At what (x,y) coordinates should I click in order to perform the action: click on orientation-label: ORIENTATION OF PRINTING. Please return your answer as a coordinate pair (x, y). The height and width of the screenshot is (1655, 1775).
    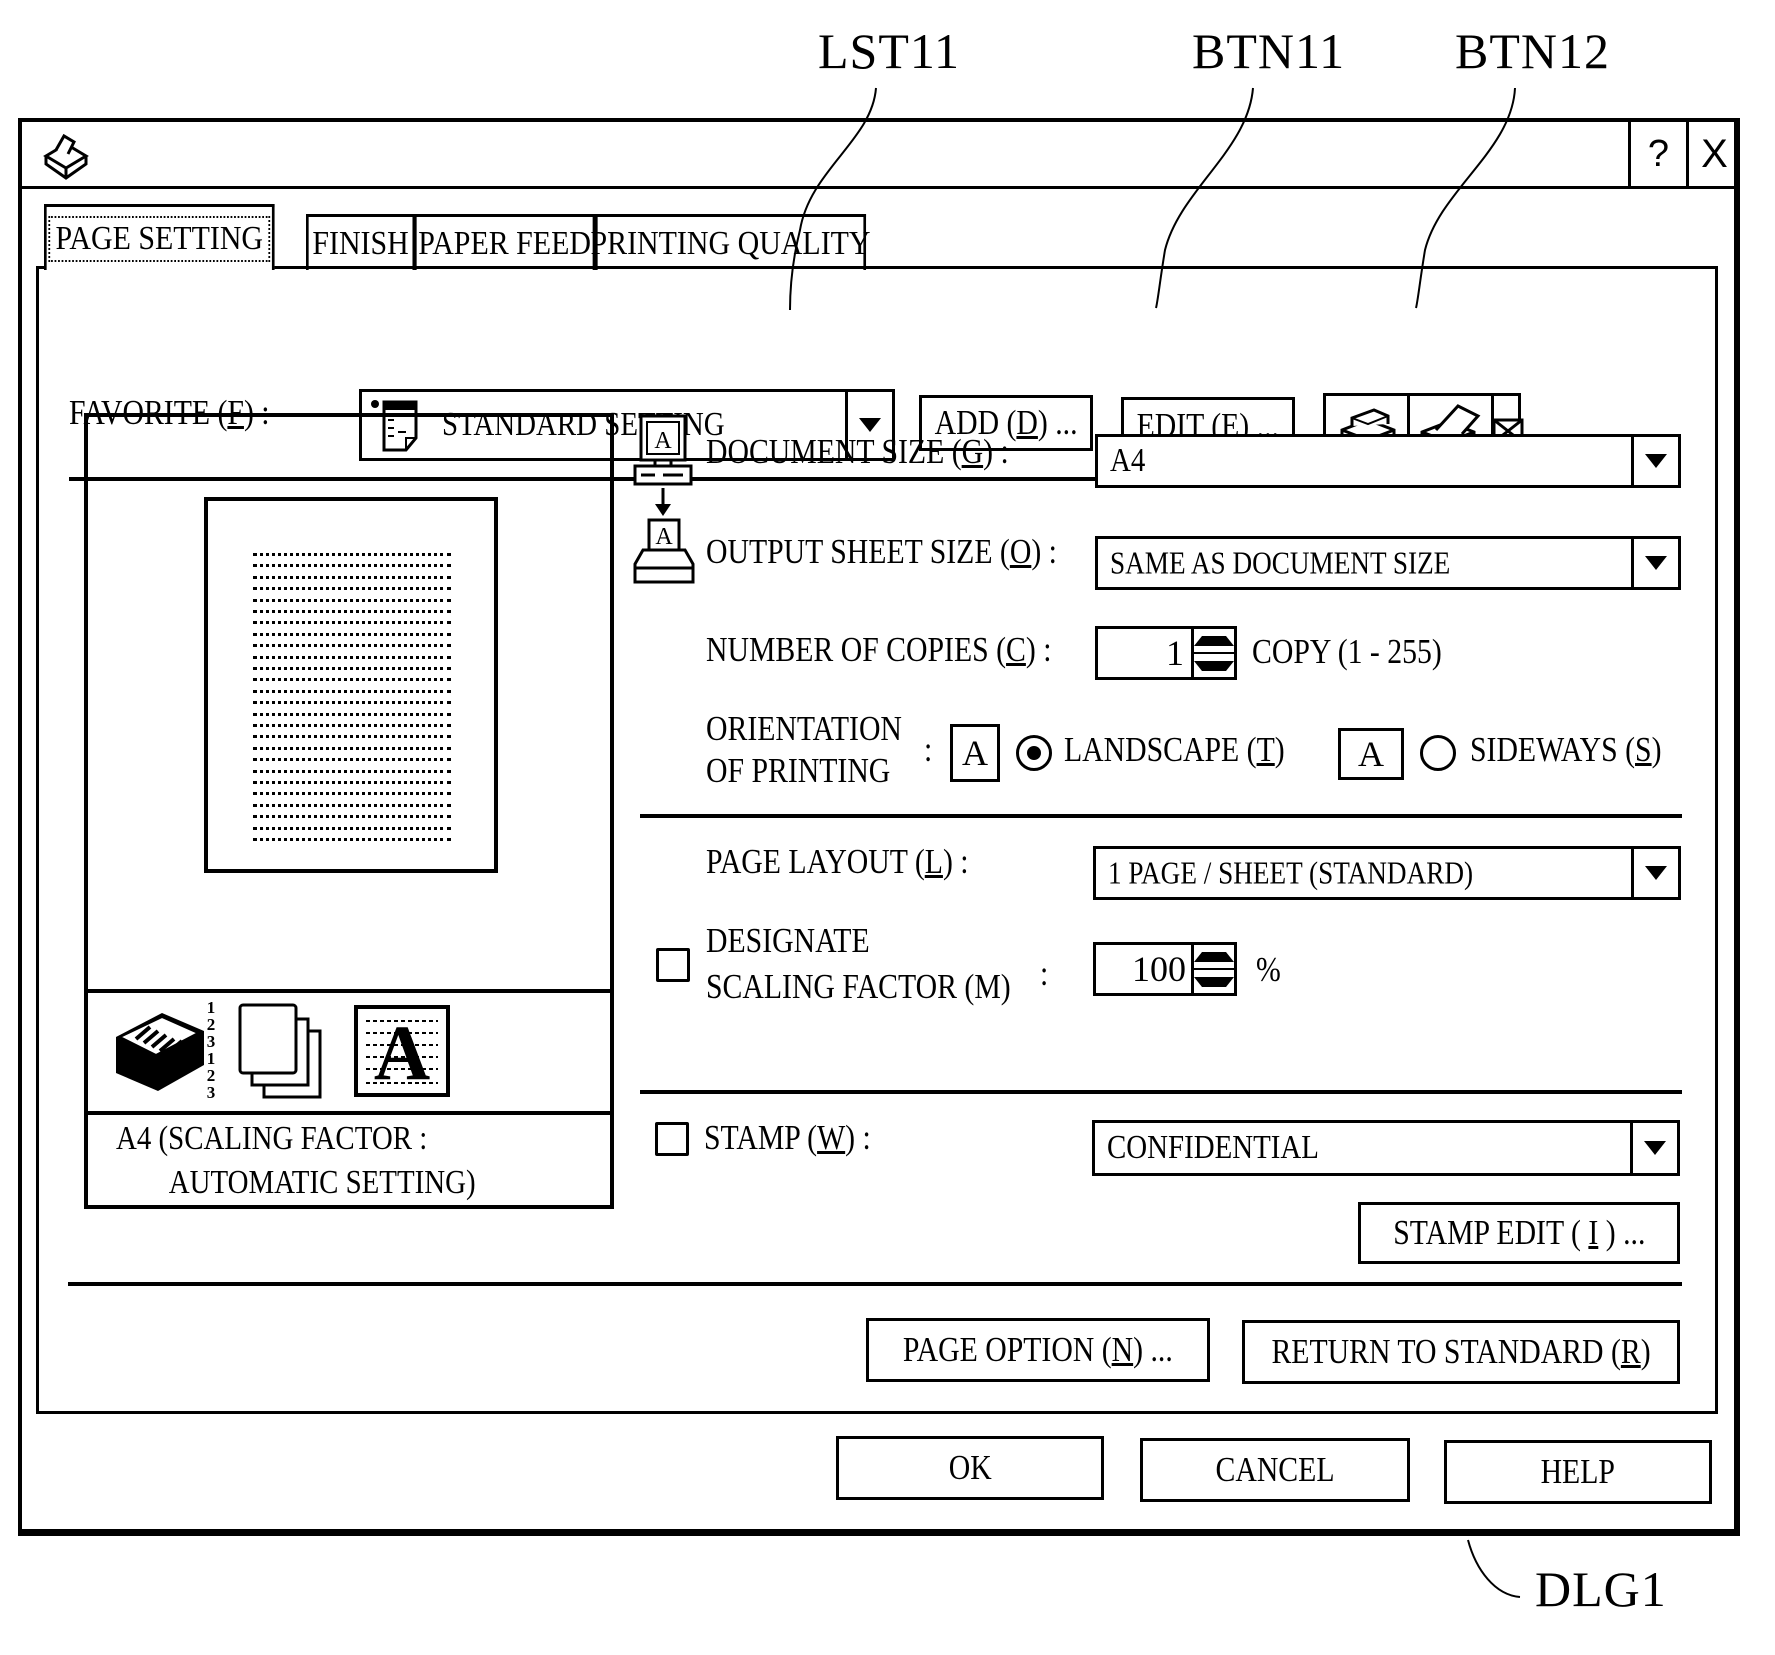
    Looking at the image, I should click on (804, 749).